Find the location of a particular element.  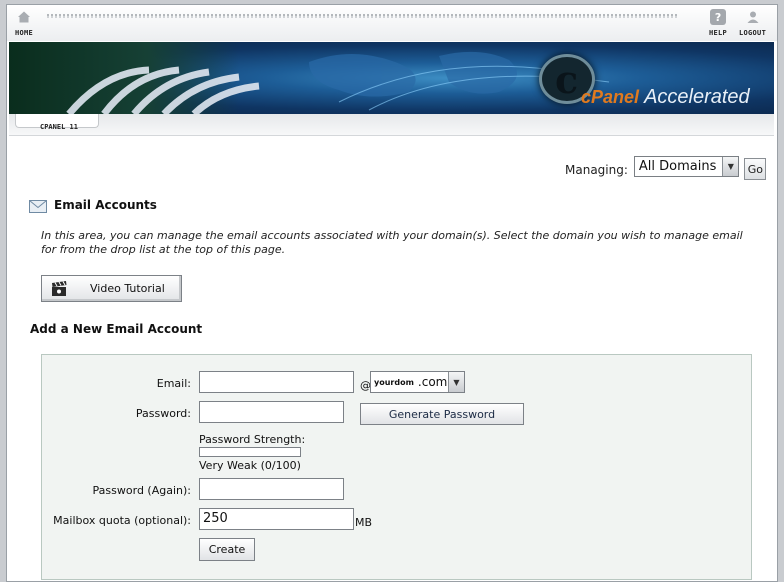

password-strength-text: Very Weak (0/100) is located at coordinates (250, 465).